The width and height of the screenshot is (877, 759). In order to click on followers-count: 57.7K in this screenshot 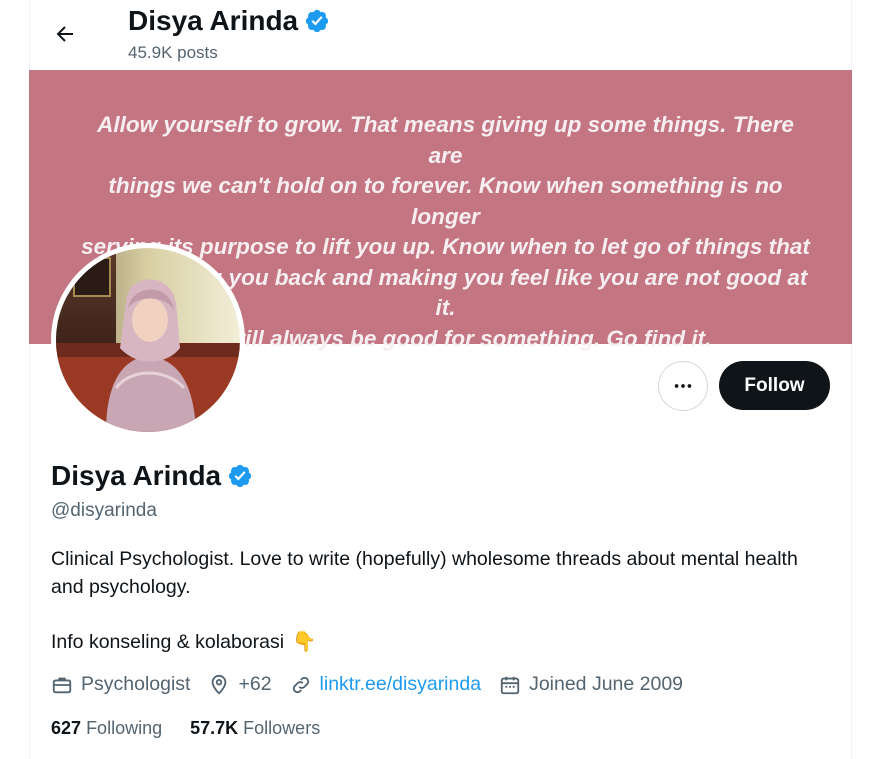, I will do `click(214, 728)`.